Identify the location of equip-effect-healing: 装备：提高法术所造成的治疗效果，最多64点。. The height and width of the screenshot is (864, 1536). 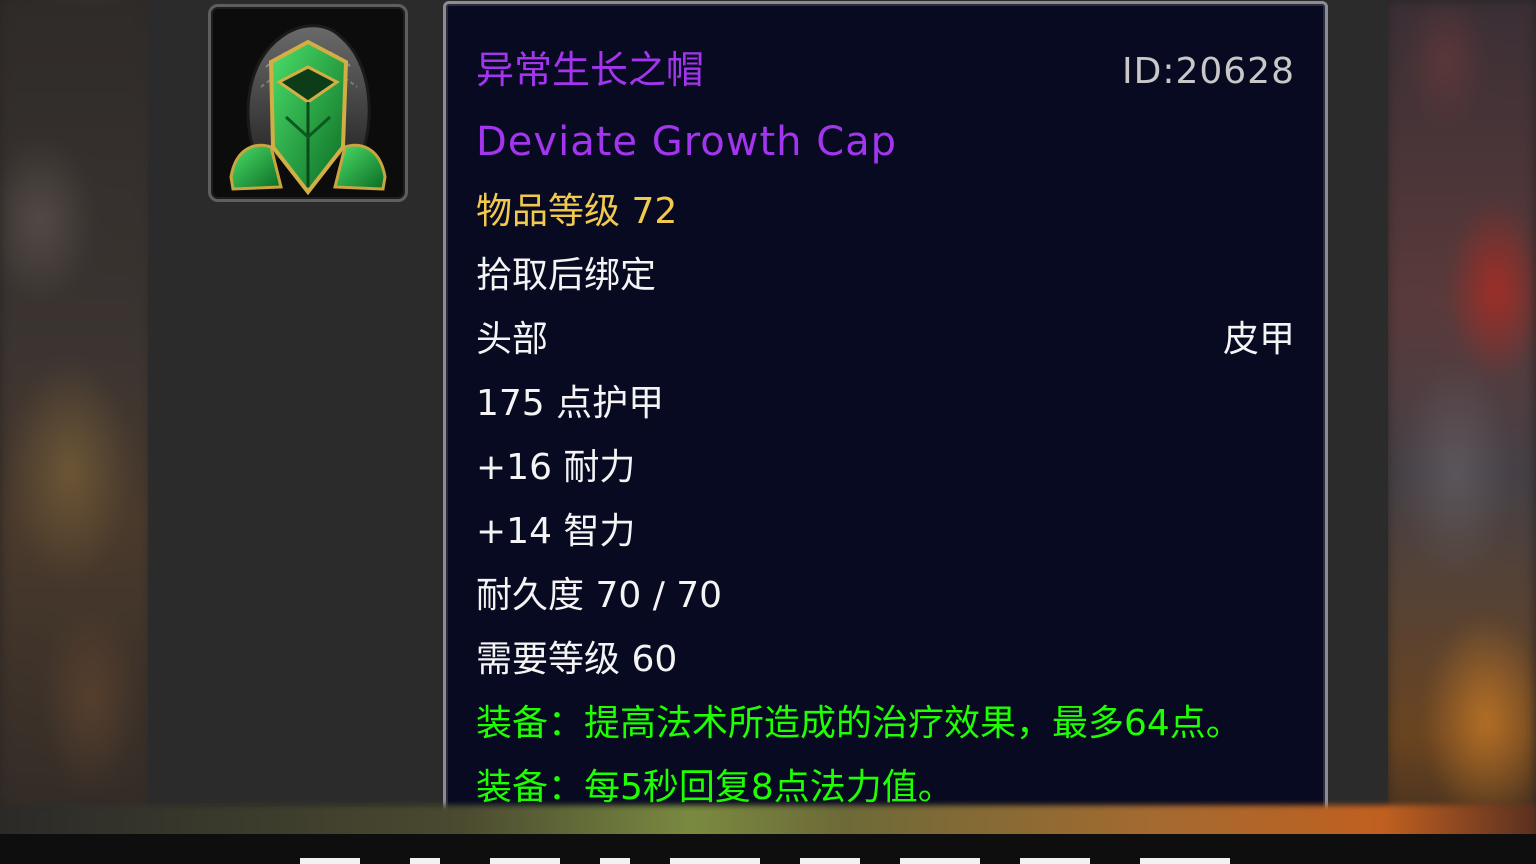
(859, 723).